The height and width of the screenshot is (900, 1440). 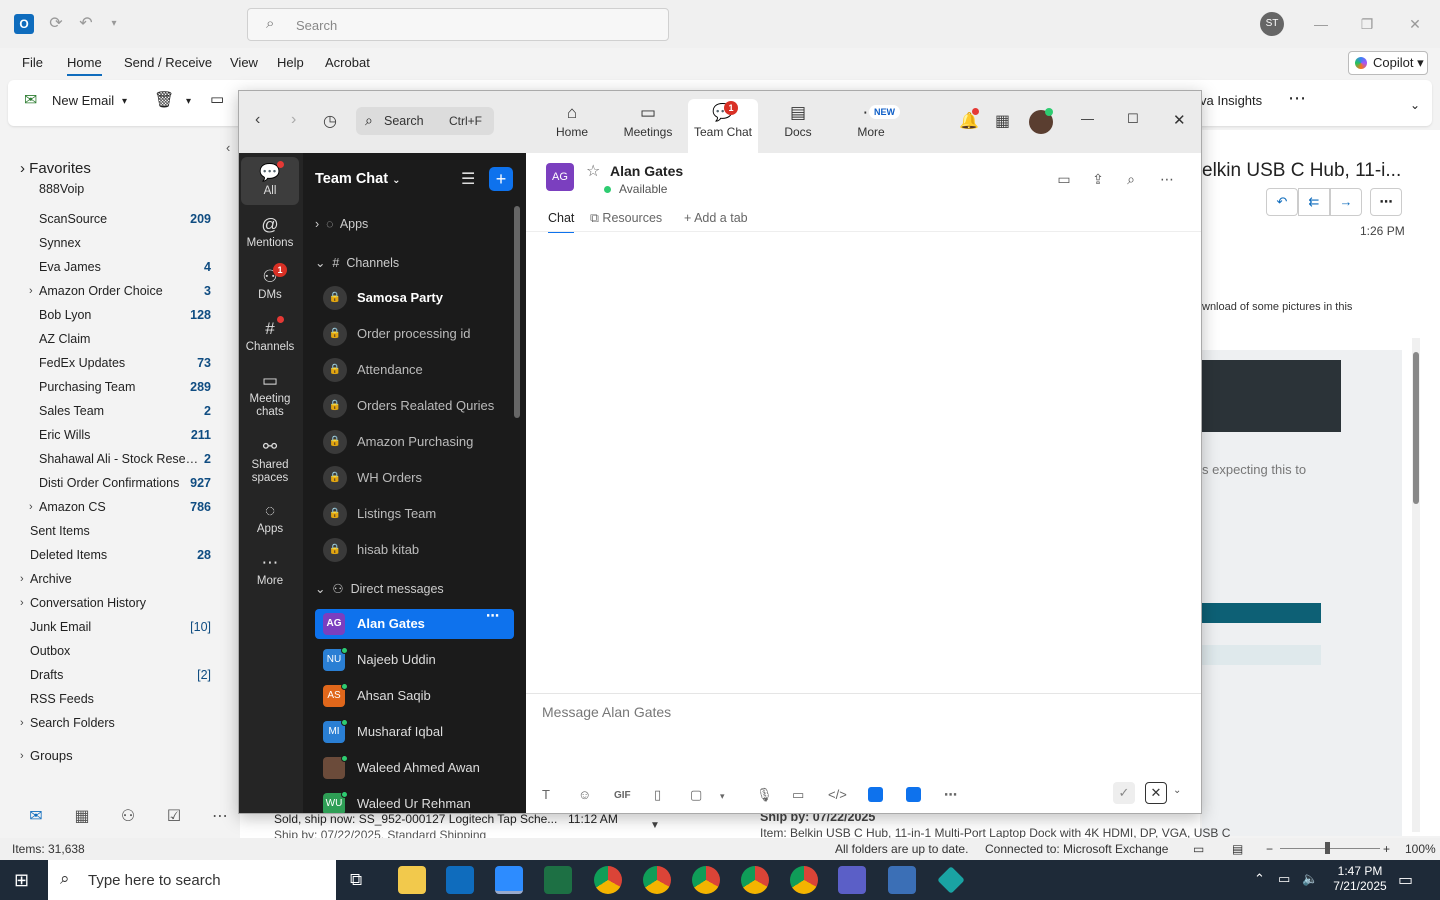 I want to click on folder-item: Eric Wills 211, so click(x=107, y=435).